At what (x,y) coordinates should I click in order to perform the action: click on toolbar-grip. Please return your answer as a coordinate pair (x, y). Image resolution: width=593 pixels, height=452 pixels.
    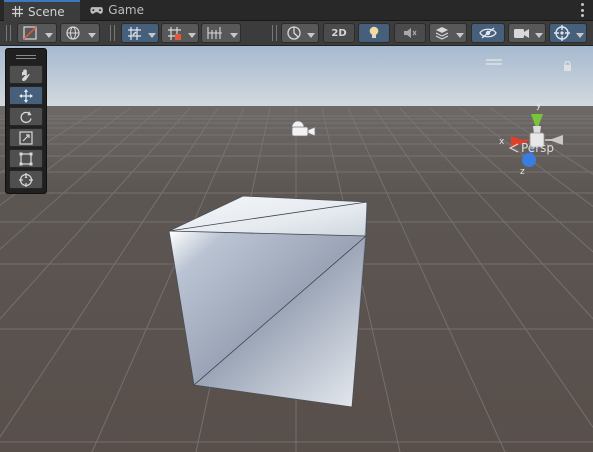
    Looking at the image, I should click on (6, 33).